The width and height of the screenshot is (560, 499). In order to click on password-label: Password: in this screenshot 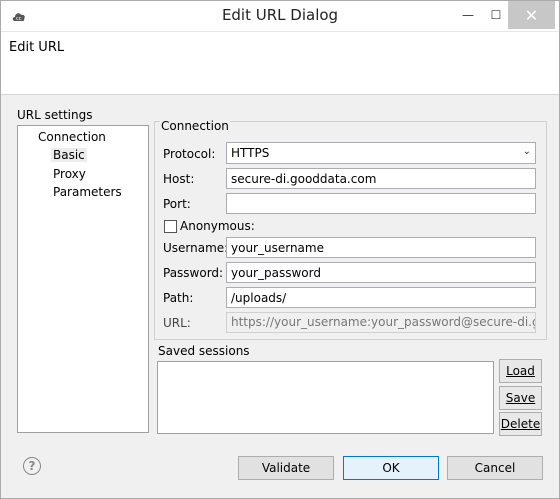, I will do `click(193, 273)`.